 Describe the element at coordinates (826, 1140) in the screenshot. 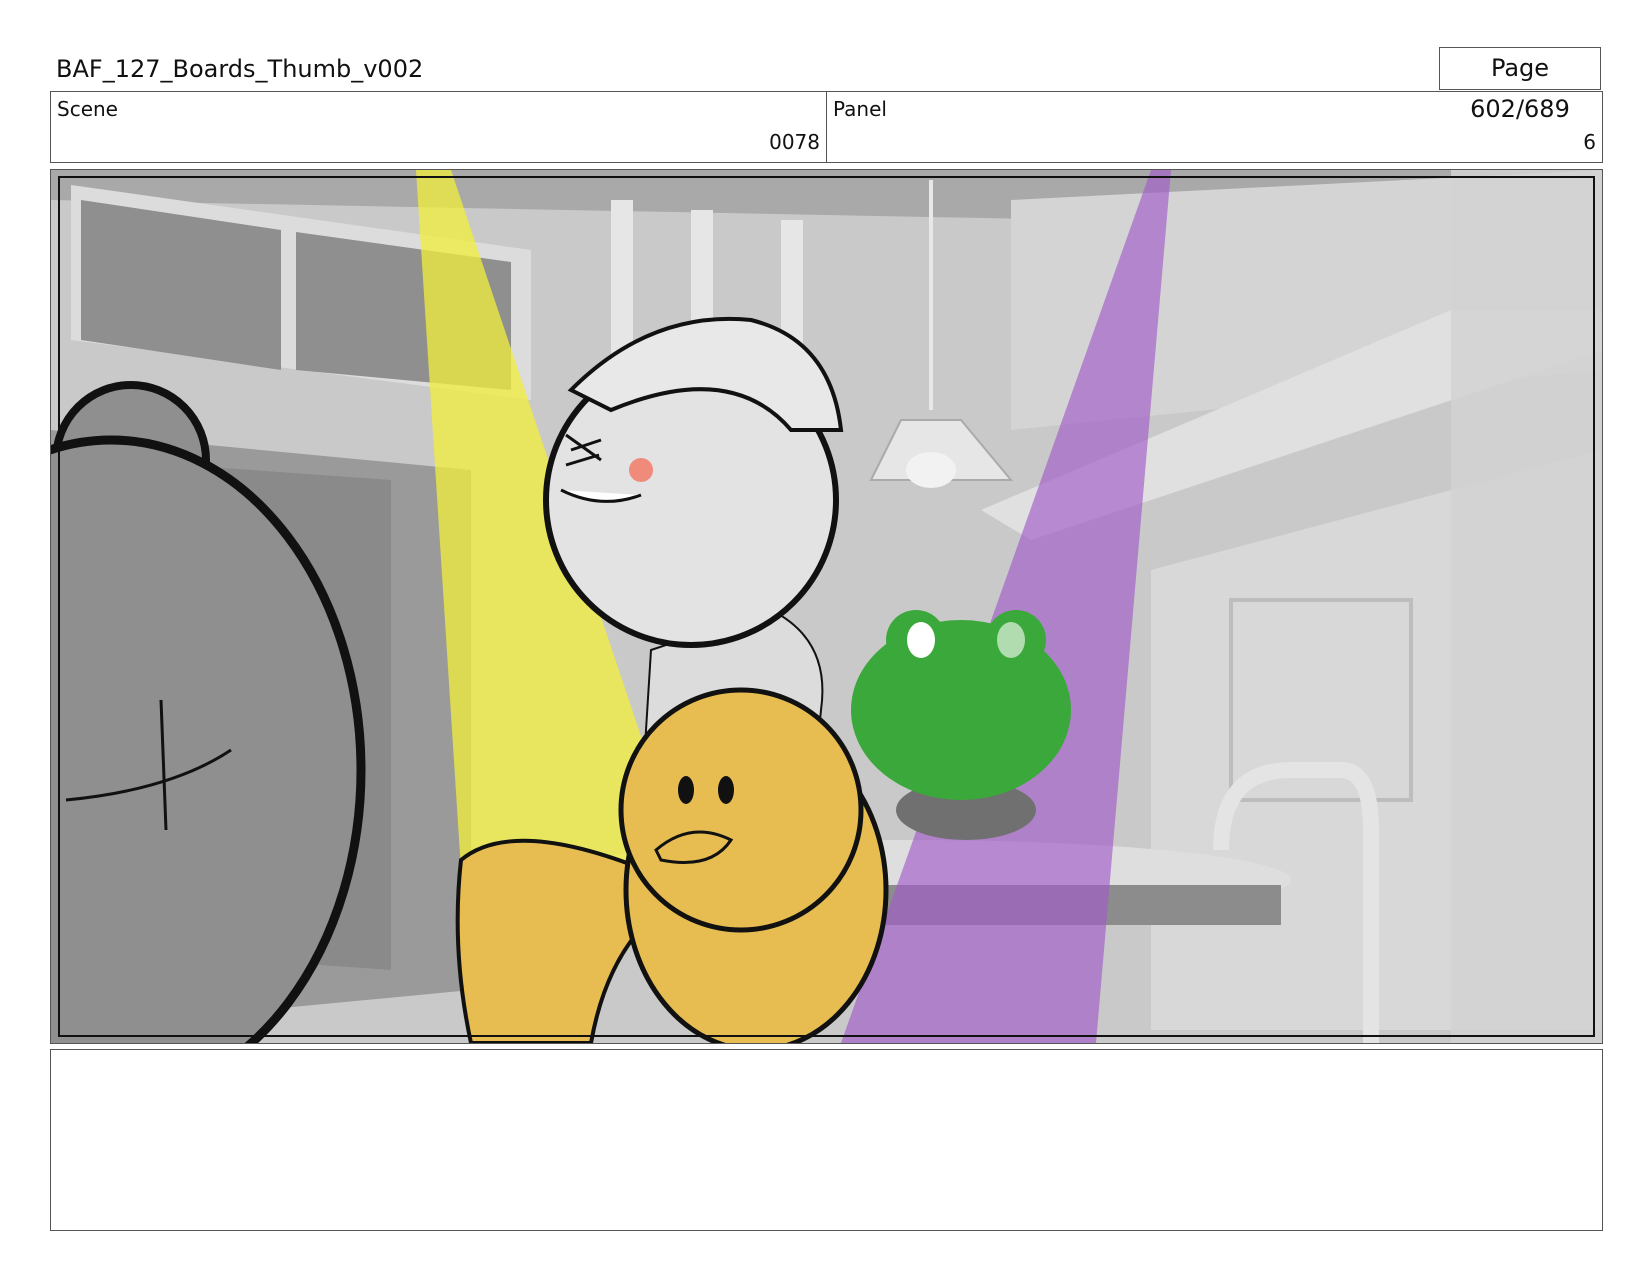

I see `notes-area` at that location.